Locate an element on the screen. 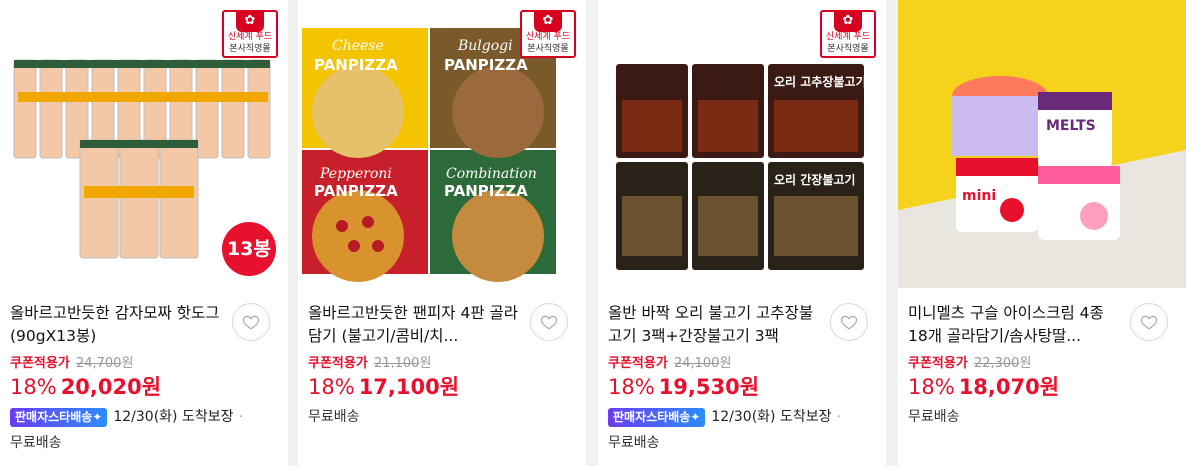 Image resolution: width=1186 pixels, height=466 pixels. pizza-label-combination: Combination is located at coordinates (491, 174).